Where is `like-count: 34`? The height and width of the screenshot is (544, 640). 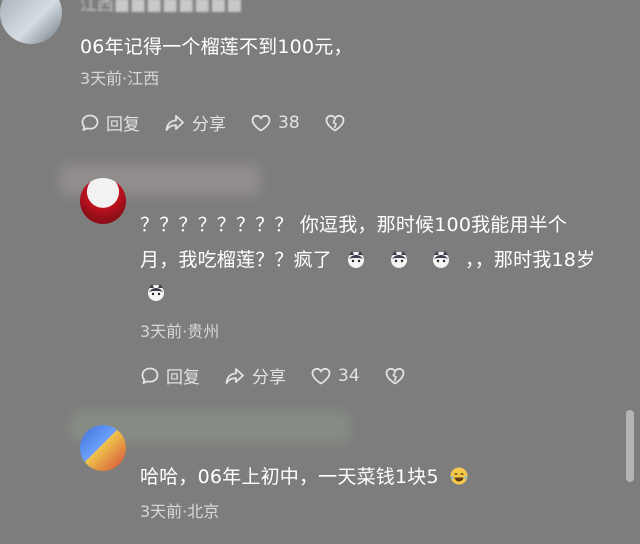
like-count: 34 is located at coordinates (349, 375).